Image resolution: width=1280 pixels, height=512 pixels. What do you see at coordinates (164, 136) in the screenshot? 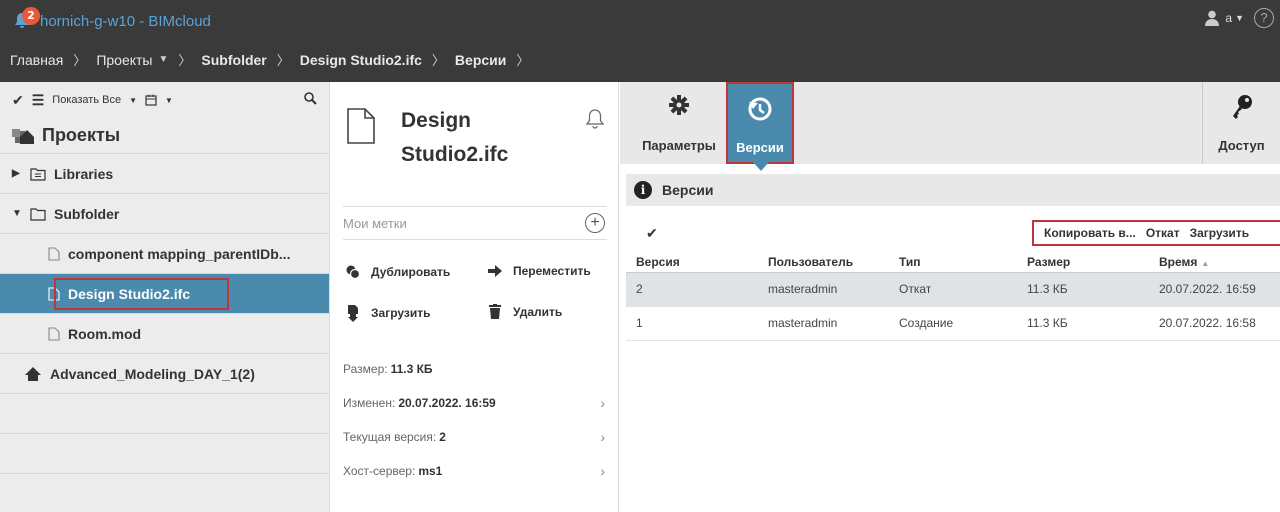
I see `projects-title: Проекты` at bounding box center [164, 136].